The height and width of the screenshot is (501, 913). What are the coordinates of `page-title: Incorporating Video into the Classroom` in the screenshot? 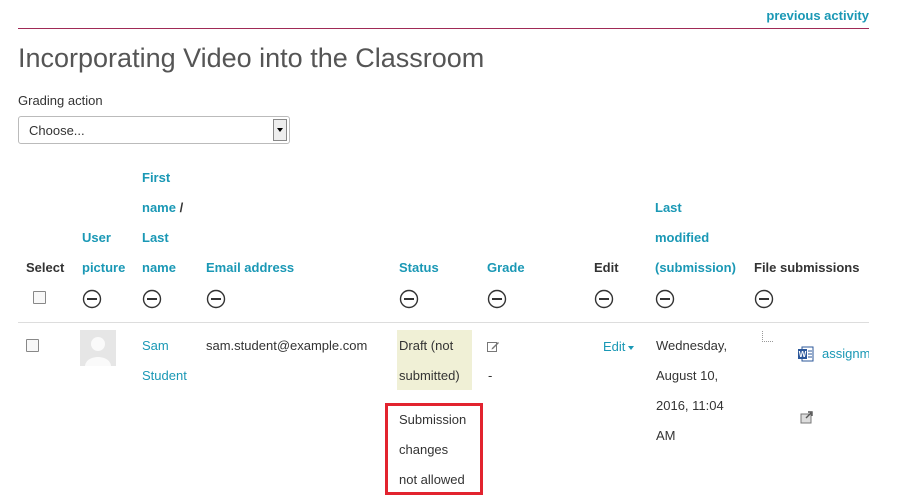 It's located at (251, 58).